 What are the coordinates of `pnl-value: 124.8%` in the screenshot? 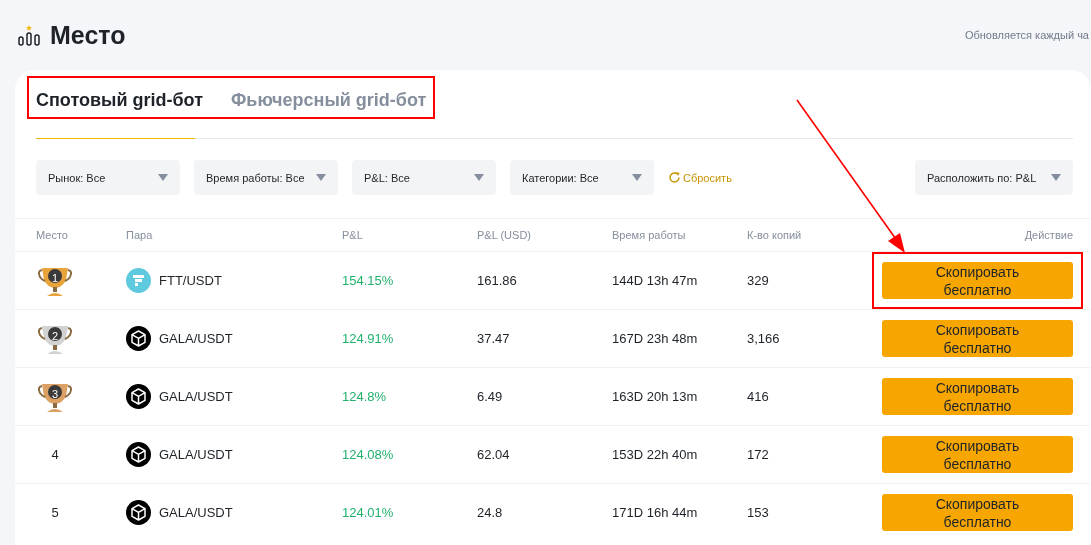 It's located at (365, 396).